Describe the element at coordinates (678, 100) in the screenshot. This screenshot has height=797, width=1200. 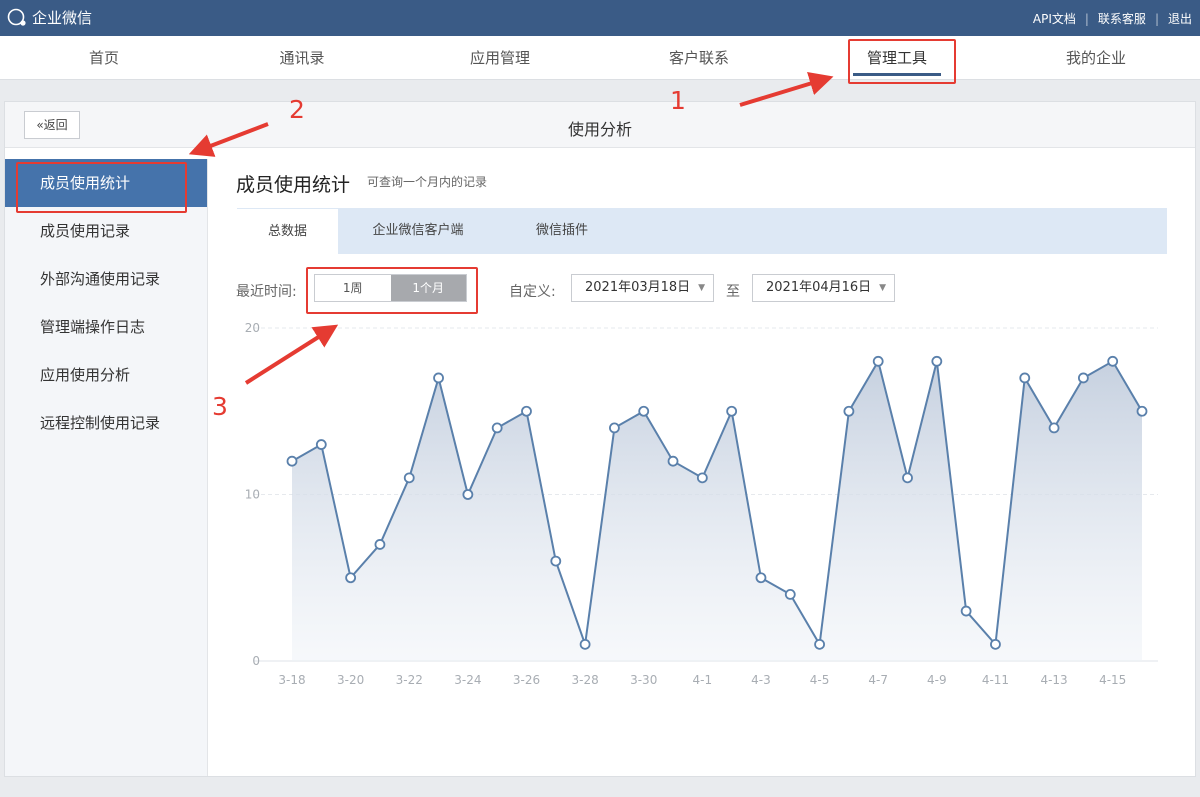
I see `annotation-number-1: 1` at that location.